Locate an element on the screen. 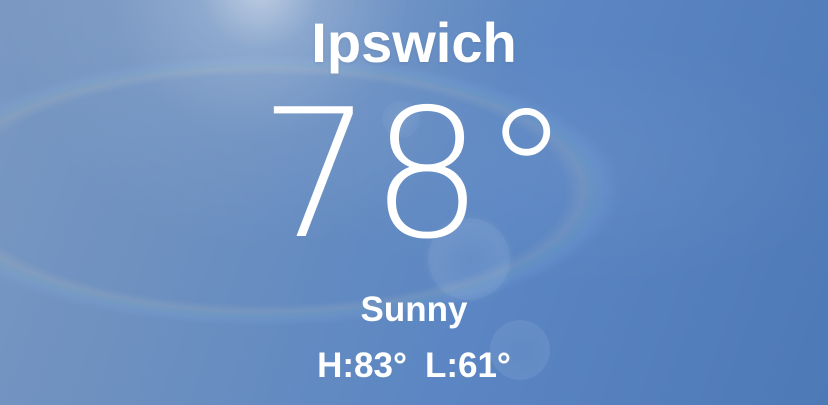 This screenshot has width=828, height=405. high-temperature: H:83° is located at coordinates (362, 365).